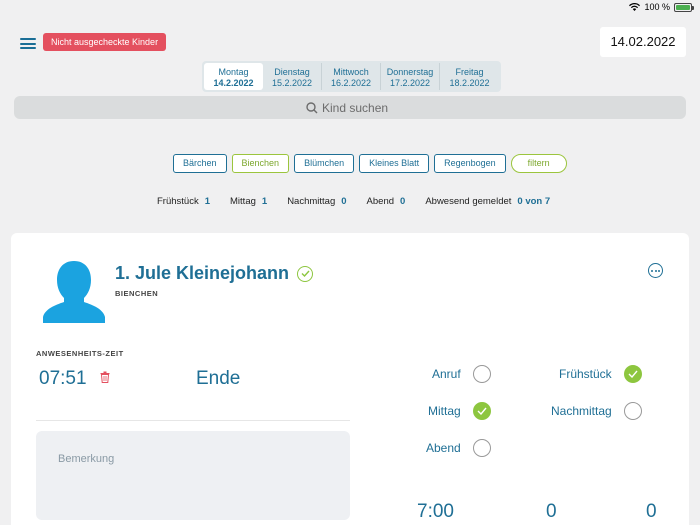 This screenshot has height=525, width=700. Describe the element at coordinates (635, 7) in the screenshot. I see `wifi-icon` at that location.